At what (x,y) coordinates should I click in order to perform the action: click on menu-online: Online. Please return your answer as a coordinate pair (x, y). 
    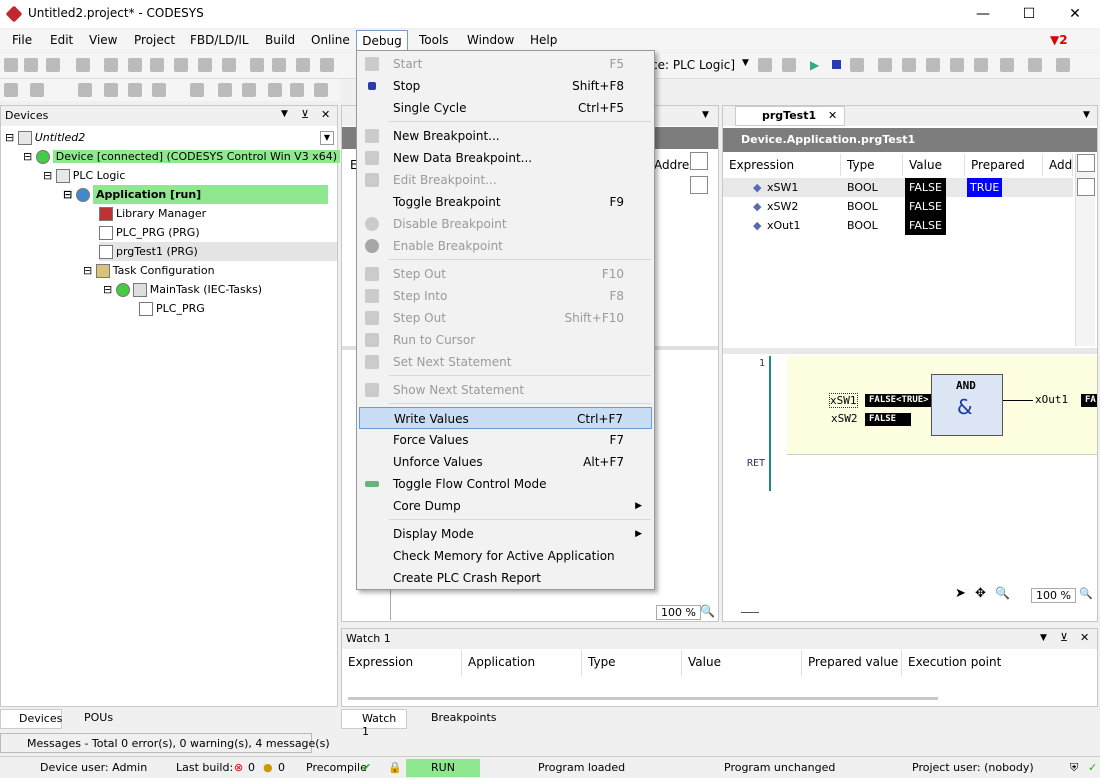
    Looking at the image, I should click on (330, 40).